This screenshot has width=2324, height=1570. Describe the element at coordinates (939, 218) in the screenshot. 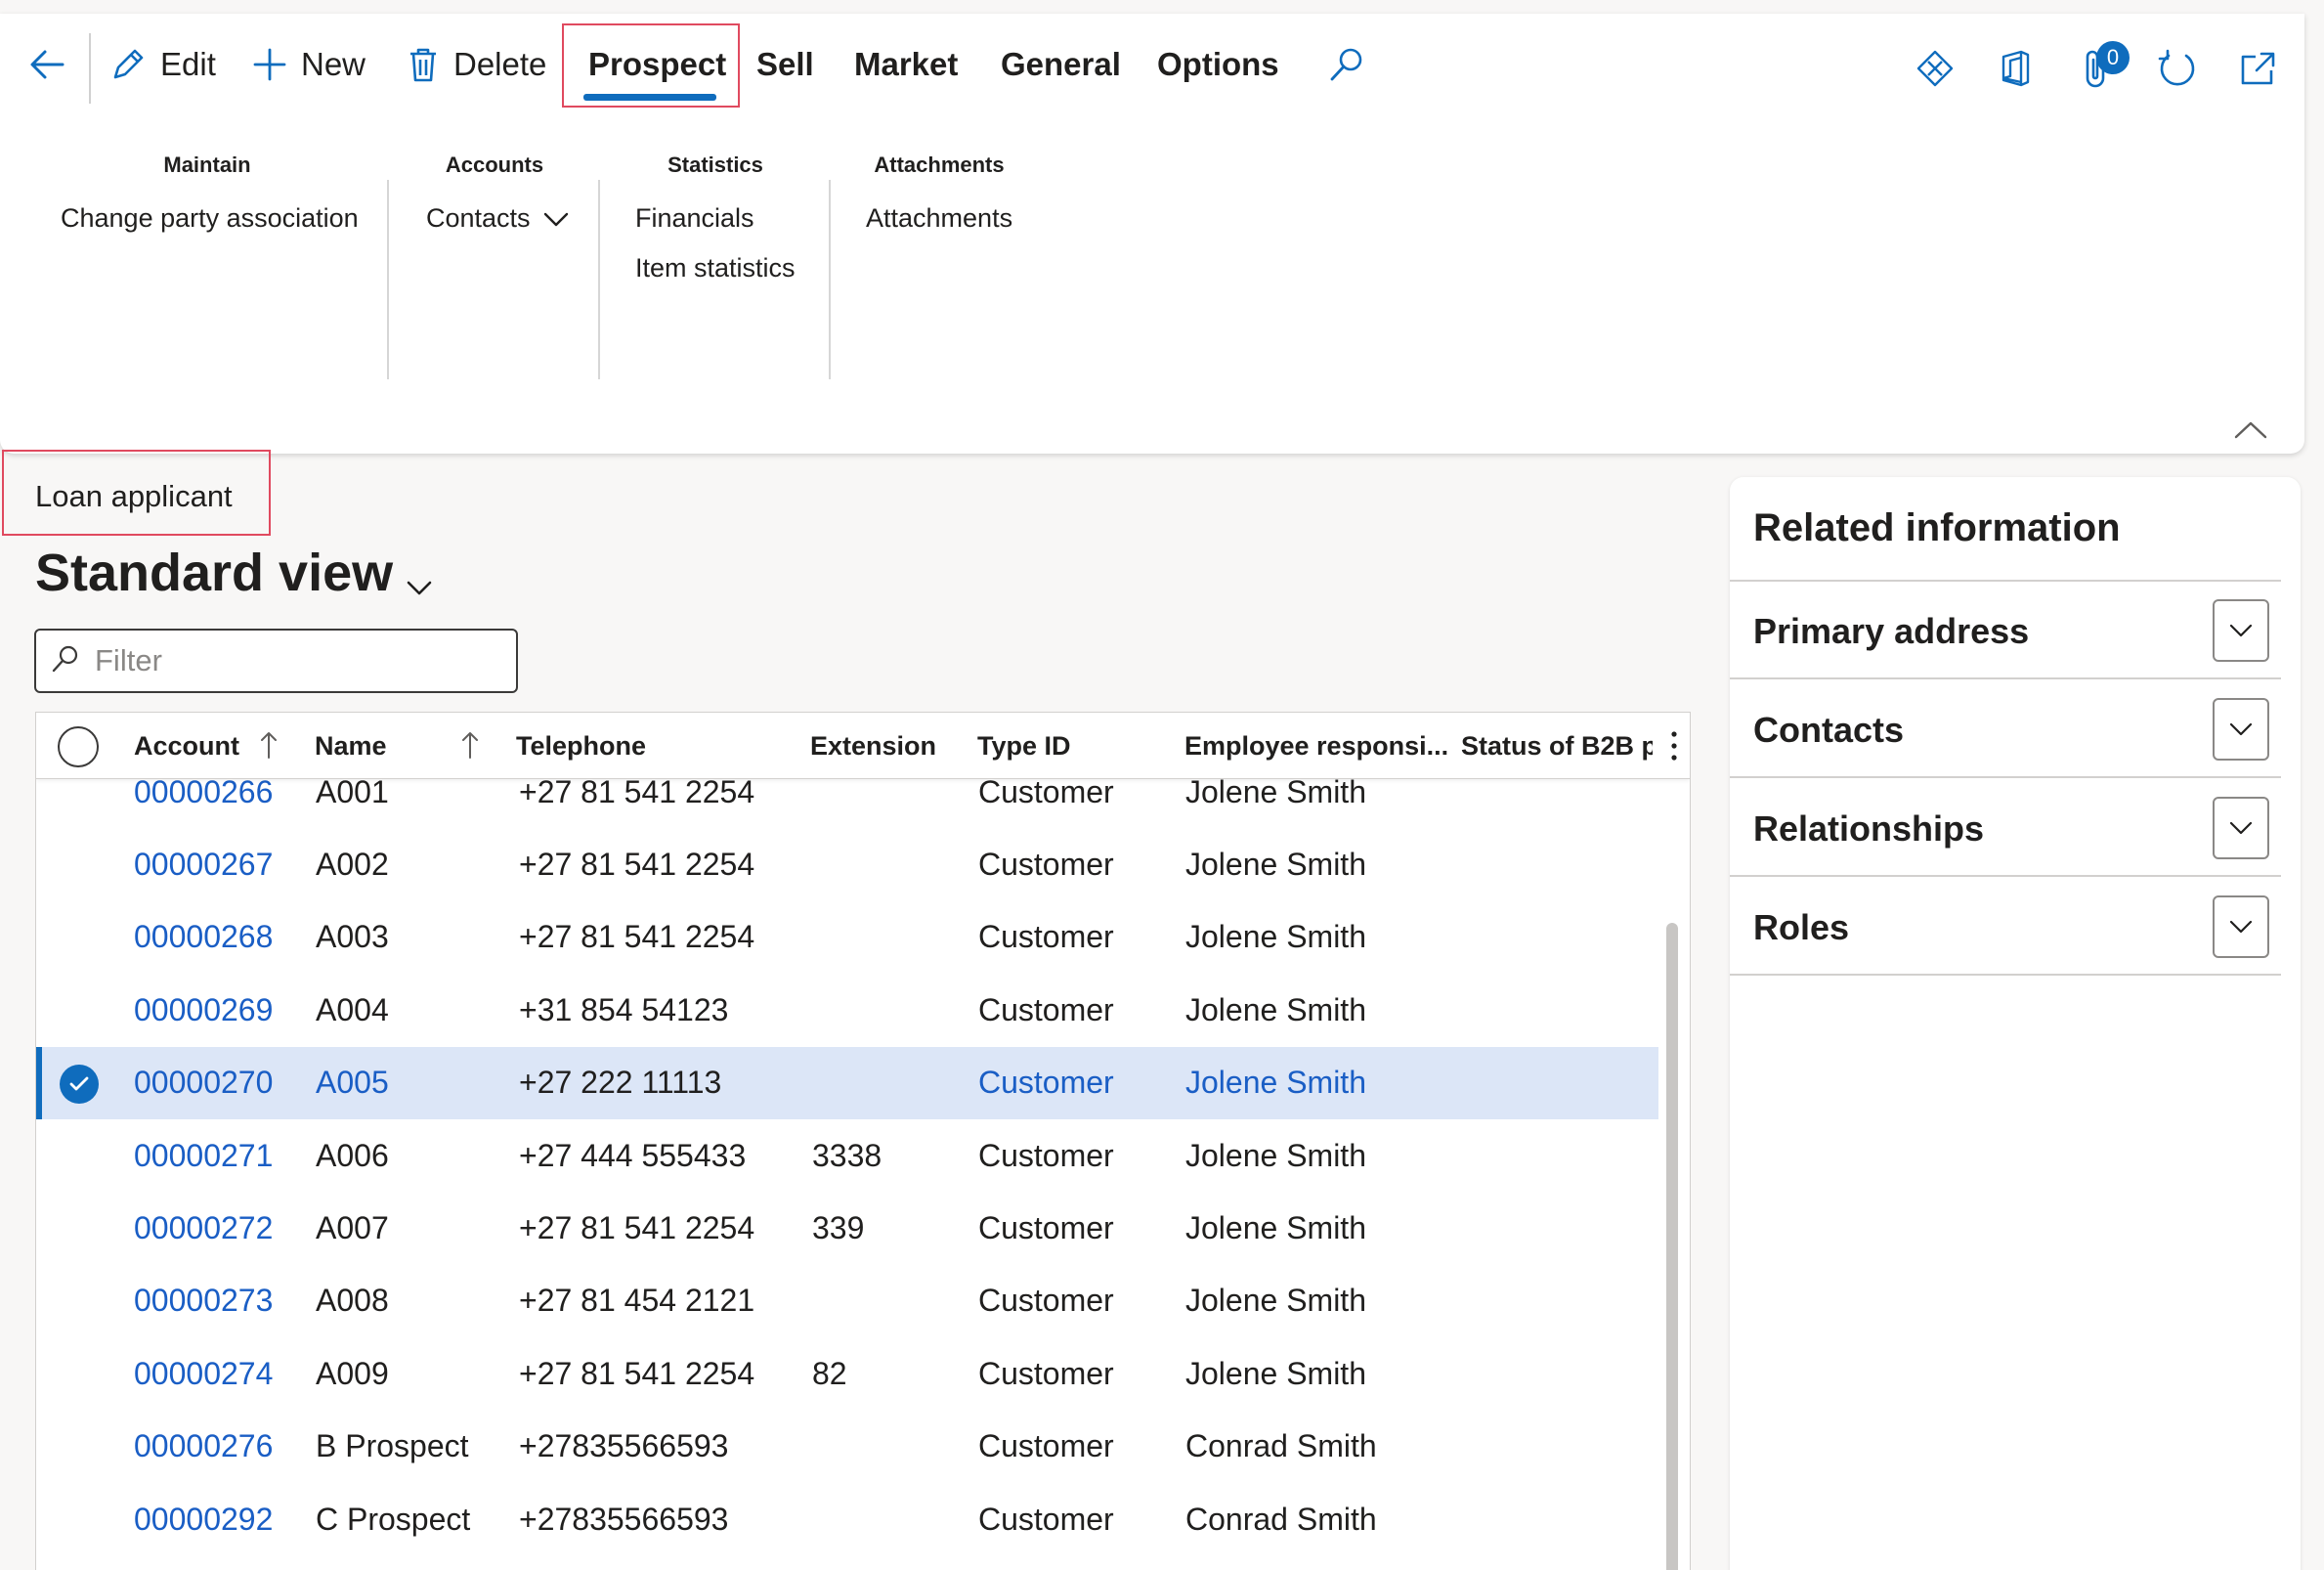

I see `attachments-ribbon-button: Attachments` at that location.